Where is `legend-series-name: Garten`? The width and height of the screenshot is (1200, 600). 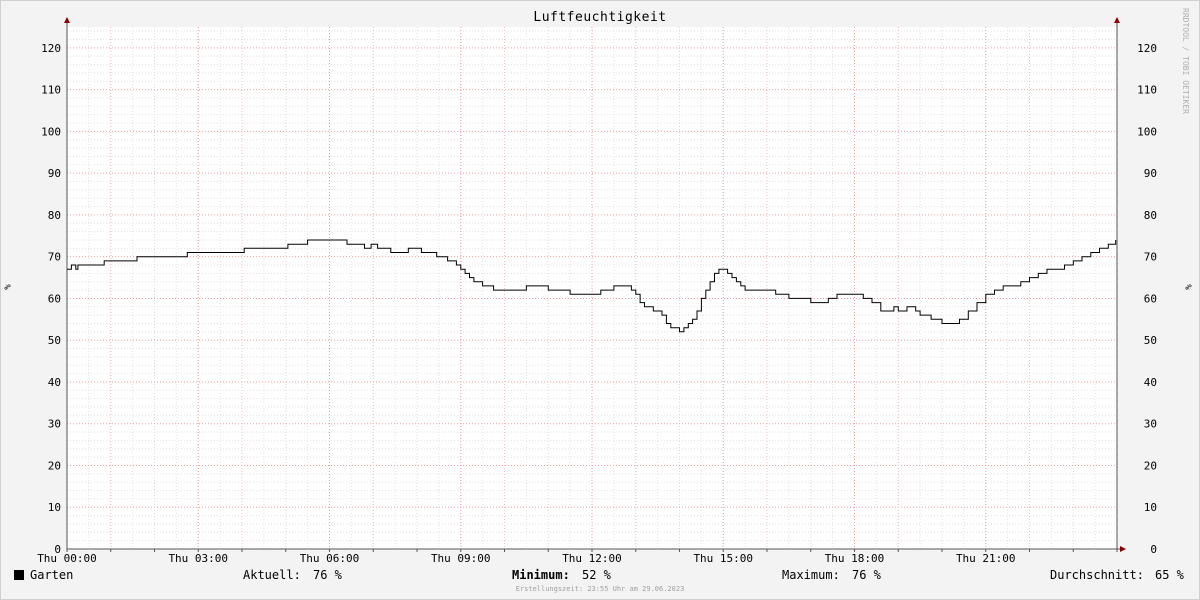 legend-series-name: Garten is located at coordinates (52, 575).